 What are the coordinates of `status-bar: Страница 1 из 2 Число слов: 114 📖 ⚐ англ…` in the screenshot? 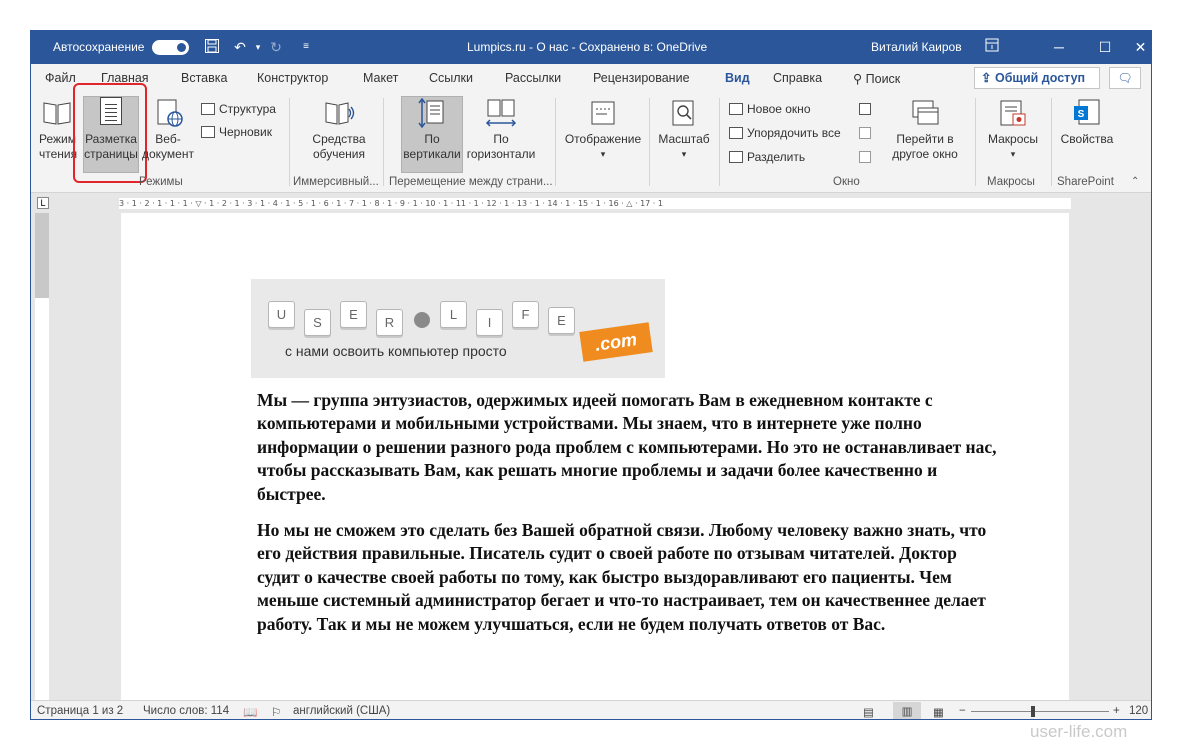 It's located at (591, 709).